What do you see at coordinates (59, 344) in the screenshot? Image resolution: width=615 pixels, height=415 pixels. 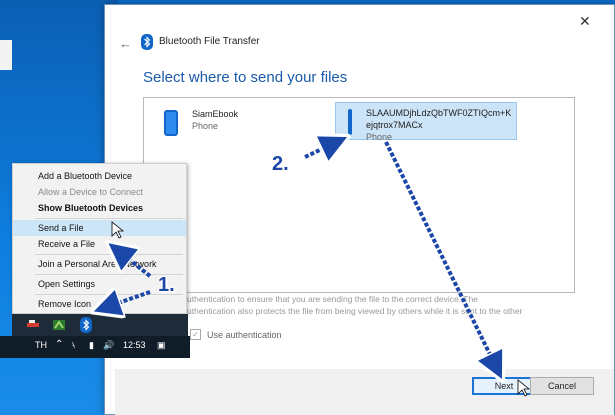 I see `chevron-up-icon: ⌃` at bounding box center [59, 344].